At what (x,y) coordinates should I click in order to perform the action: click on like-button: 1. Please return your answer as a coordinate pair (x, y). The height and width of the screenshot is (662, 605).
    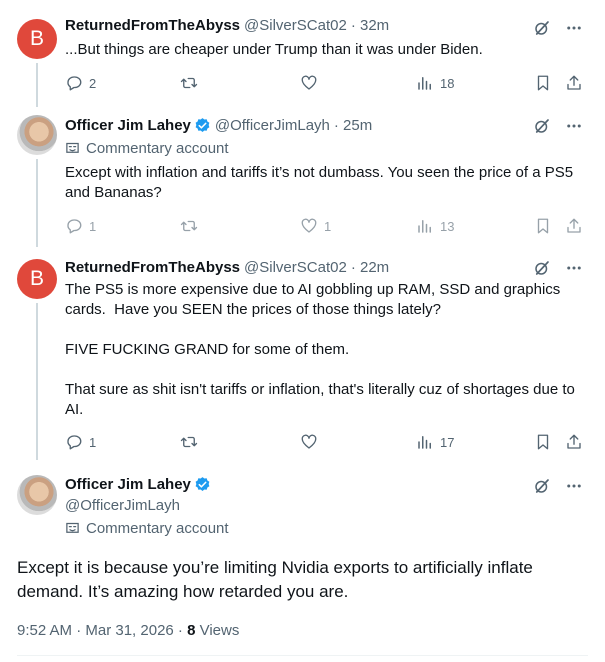
    Looking at the image, I should click on (315, 226).